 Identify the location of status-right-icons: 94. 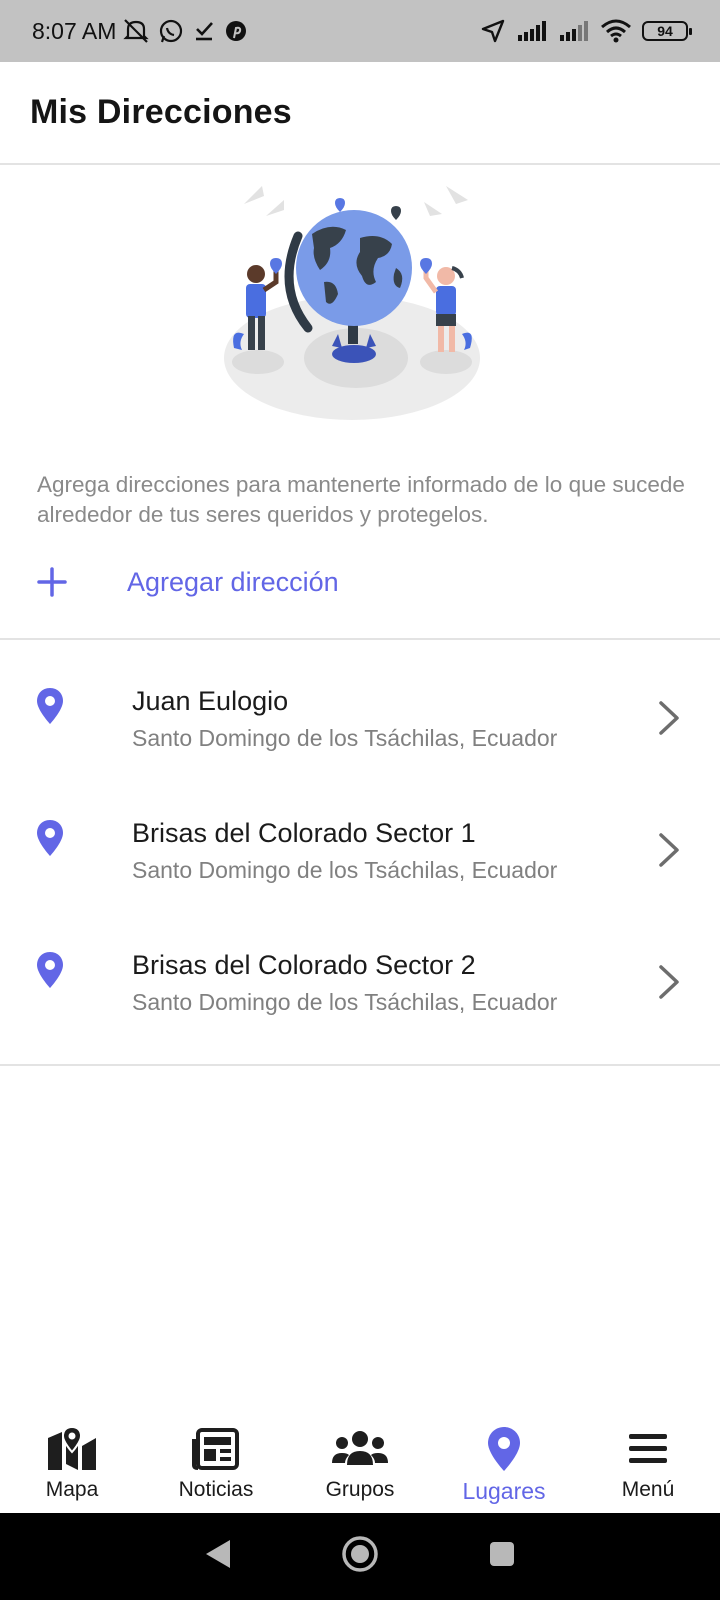
(586, 31).